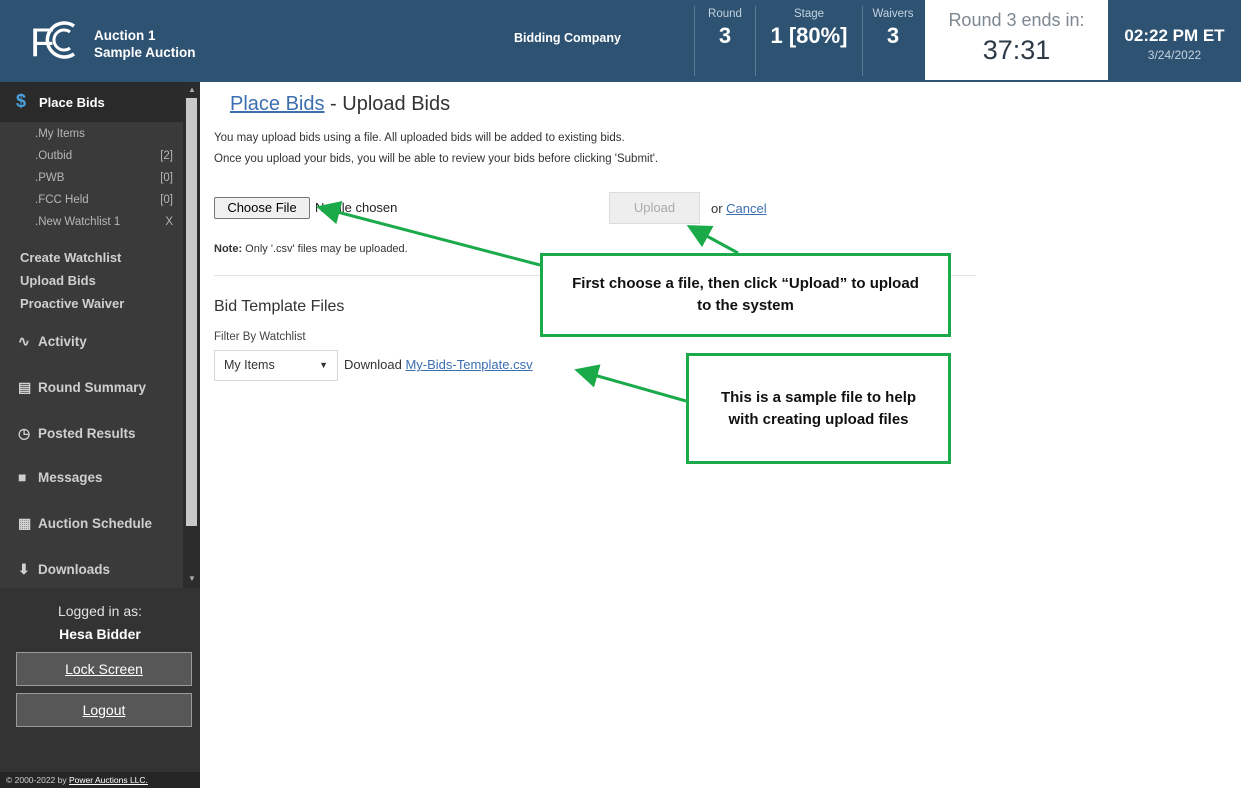 This screenshot has width=1241, height=788. I want to click on timer-value: 37:31, so click(1016, 50).